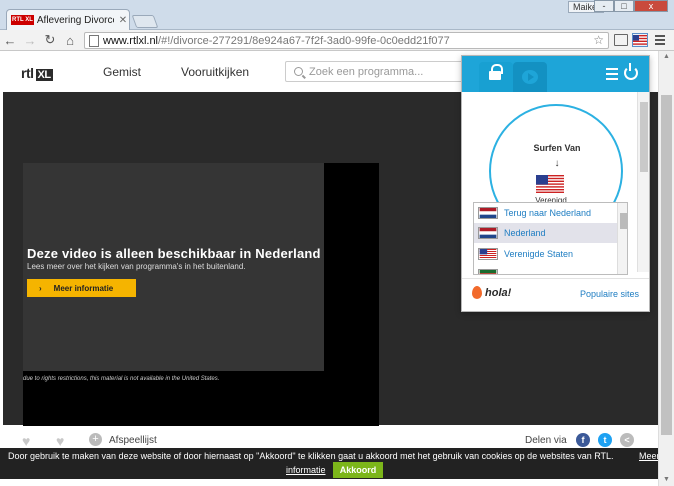  Describe the element at coordinates (131, 40) in the screenshot. I see `url-host: www.rtlxl.nl` at that location.